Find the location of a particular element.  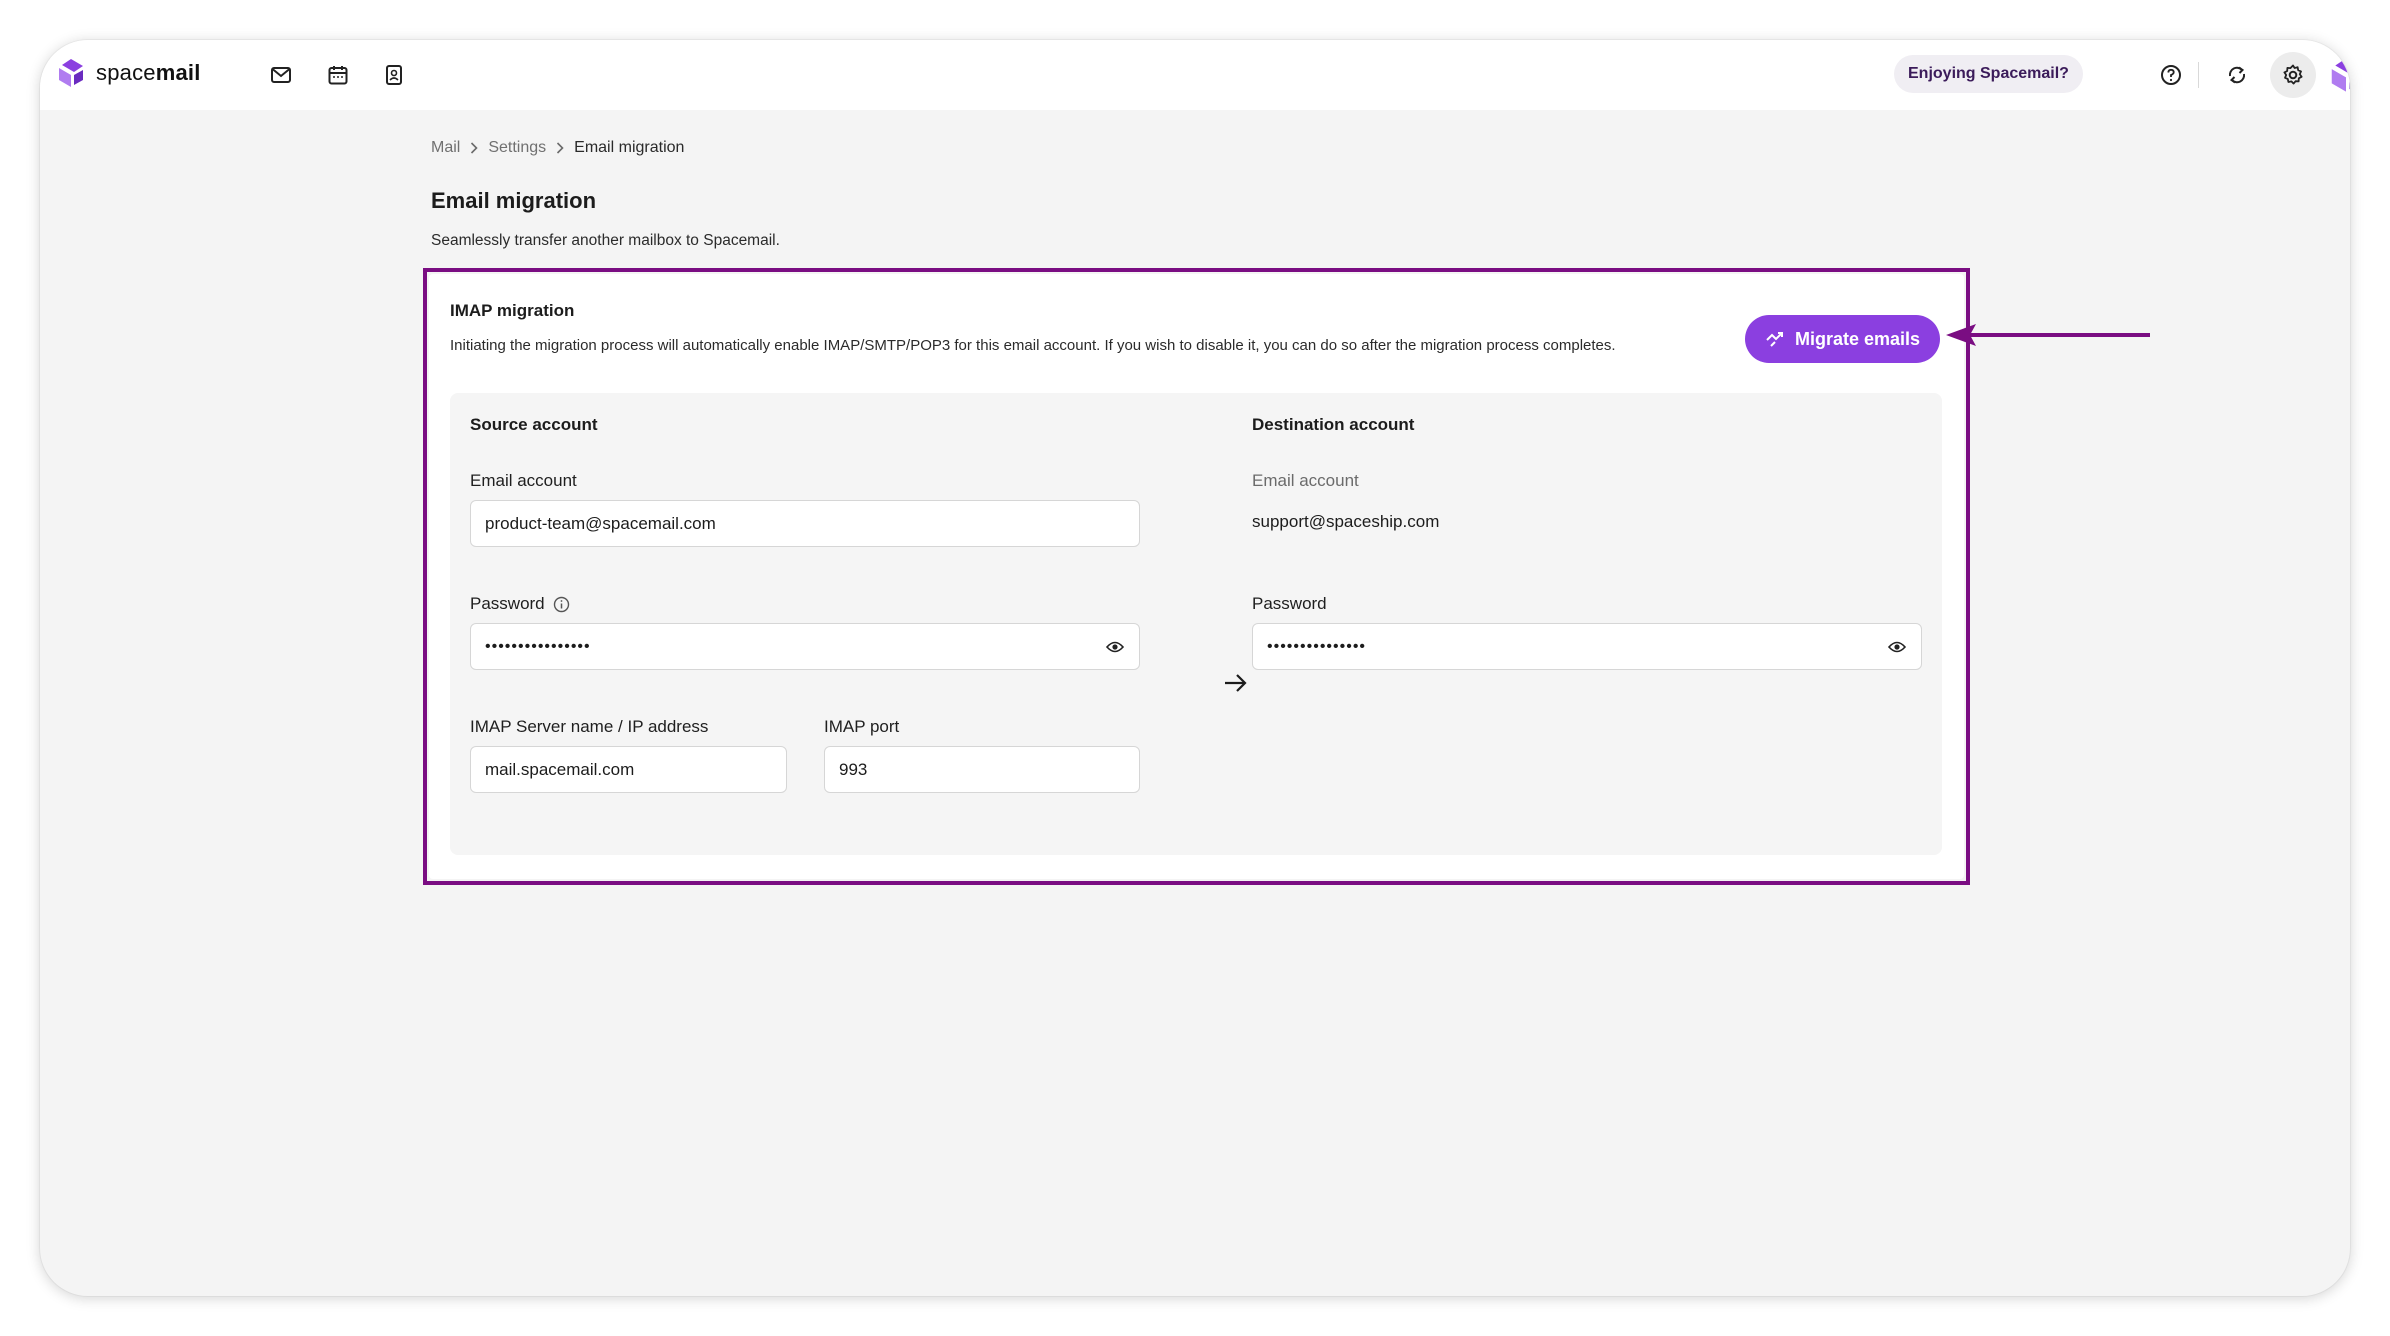

breadcrumb-mail: Mail is located at coordinates (445, 148).